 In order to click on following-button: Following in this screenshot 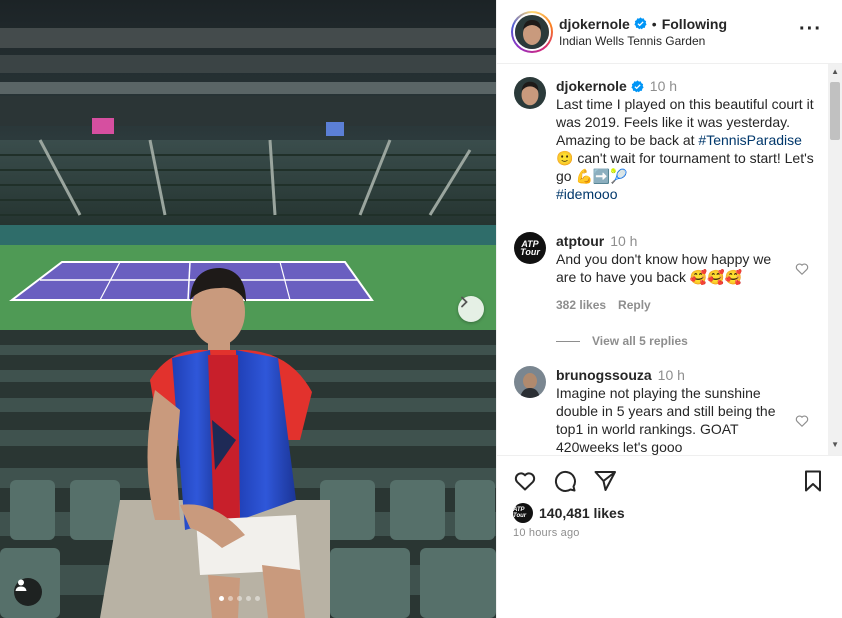, I will do `click(694, 24)`.